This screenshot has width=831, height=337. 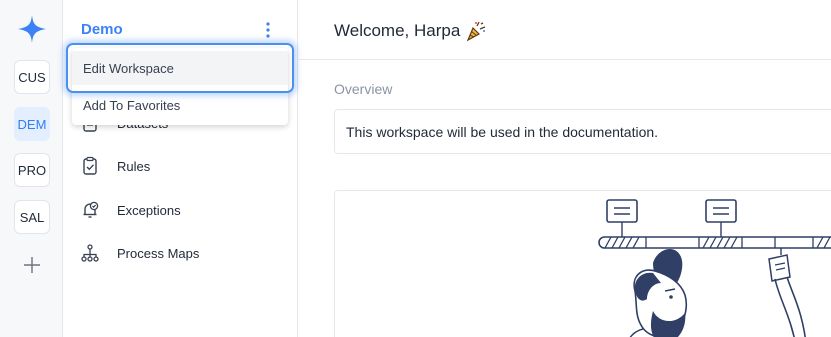 What do you see at coordinates (268, 30) in the screenshot?
I see `more-options-icon` at bounding box center [268, 30].